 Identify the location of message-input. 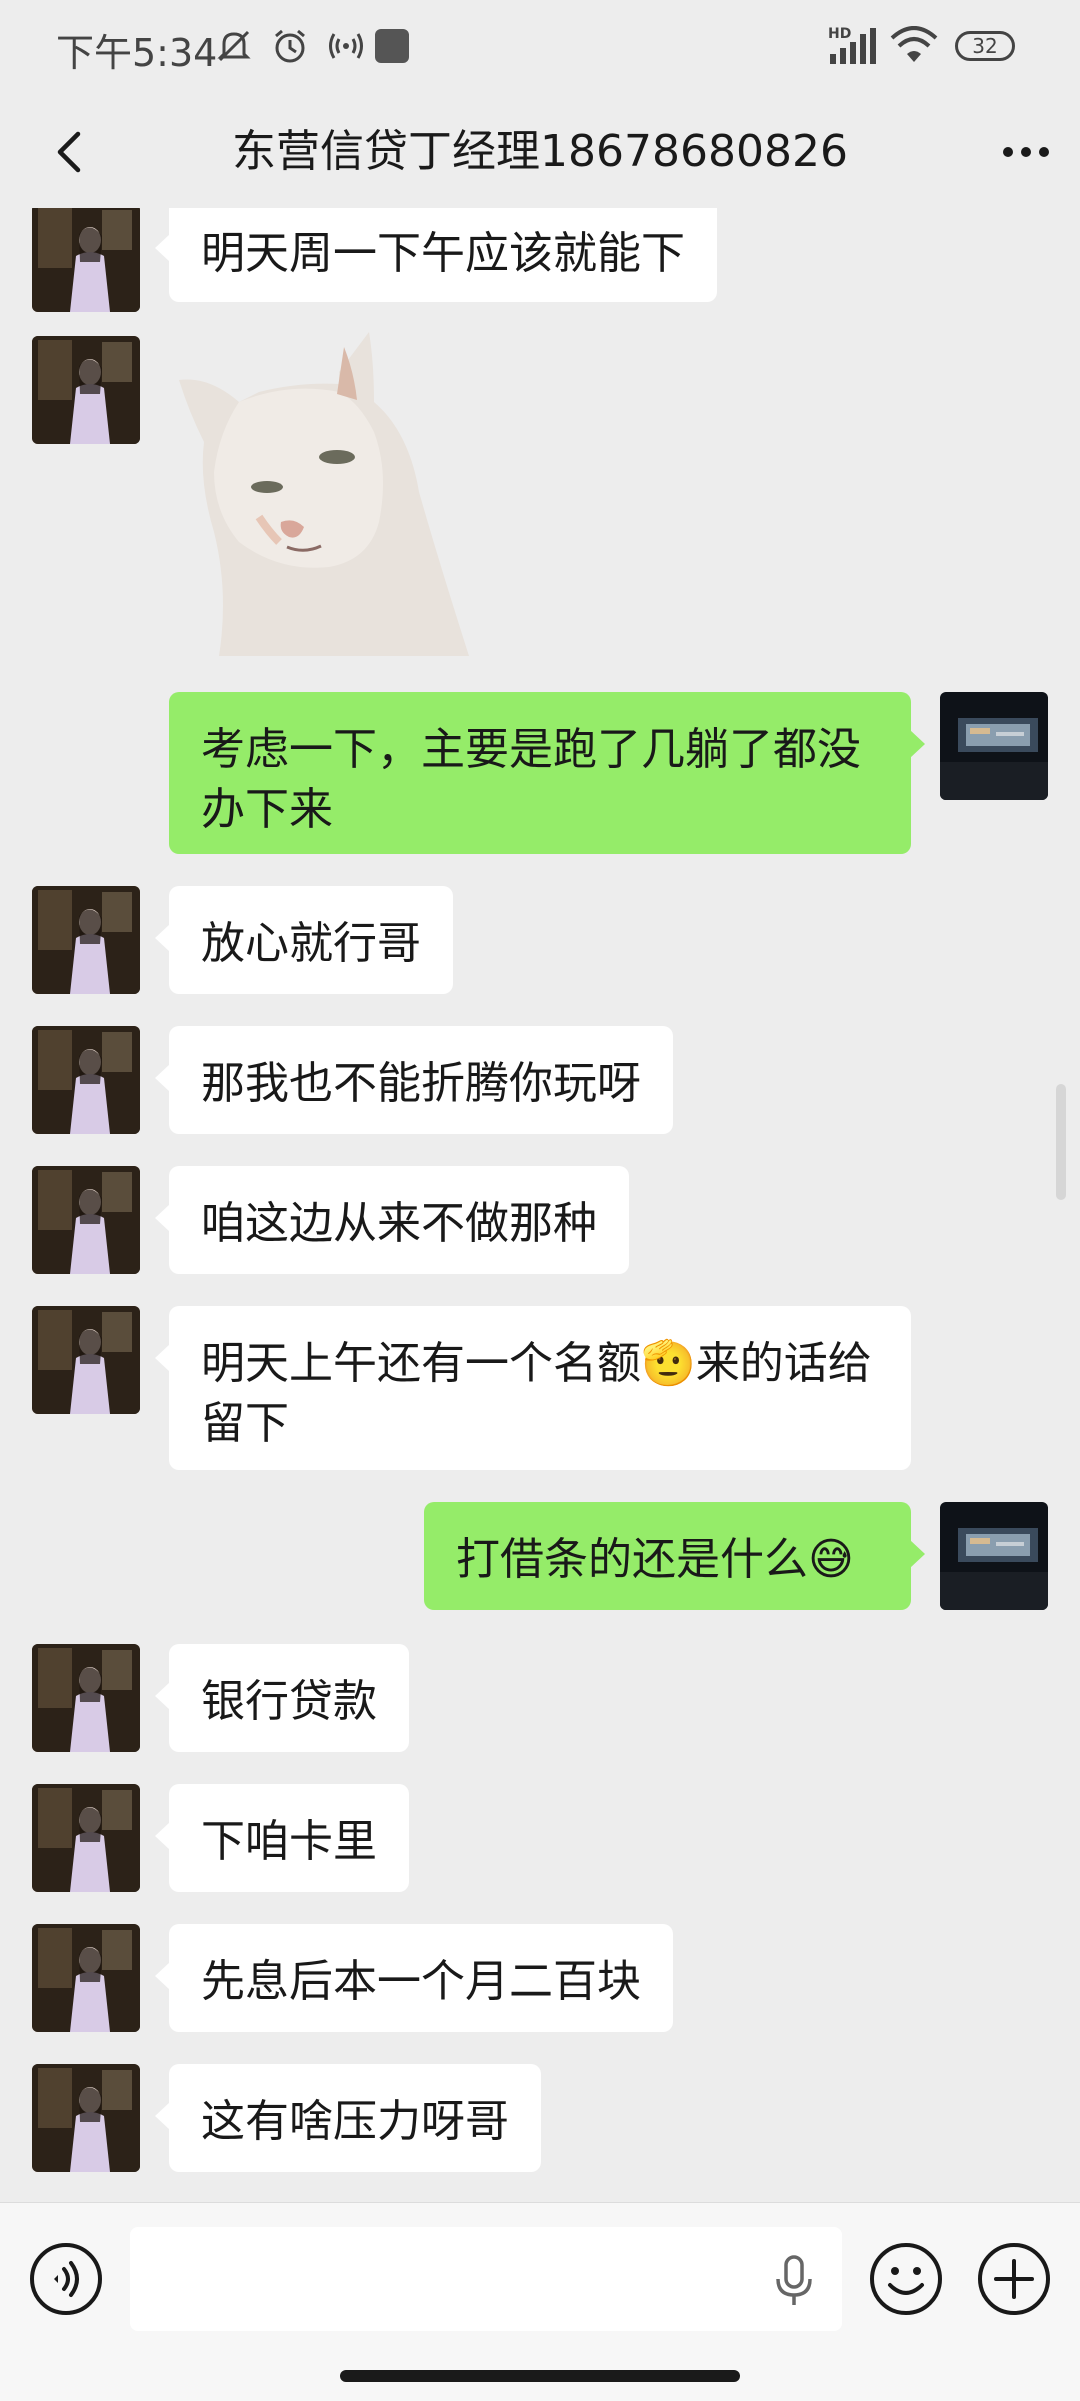
(486, 2279).